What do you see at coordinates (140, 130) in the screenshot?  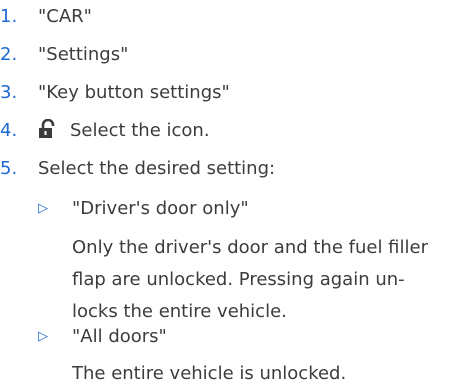 I see `step-text: Select the icon.` at bounding box center [140, 130].